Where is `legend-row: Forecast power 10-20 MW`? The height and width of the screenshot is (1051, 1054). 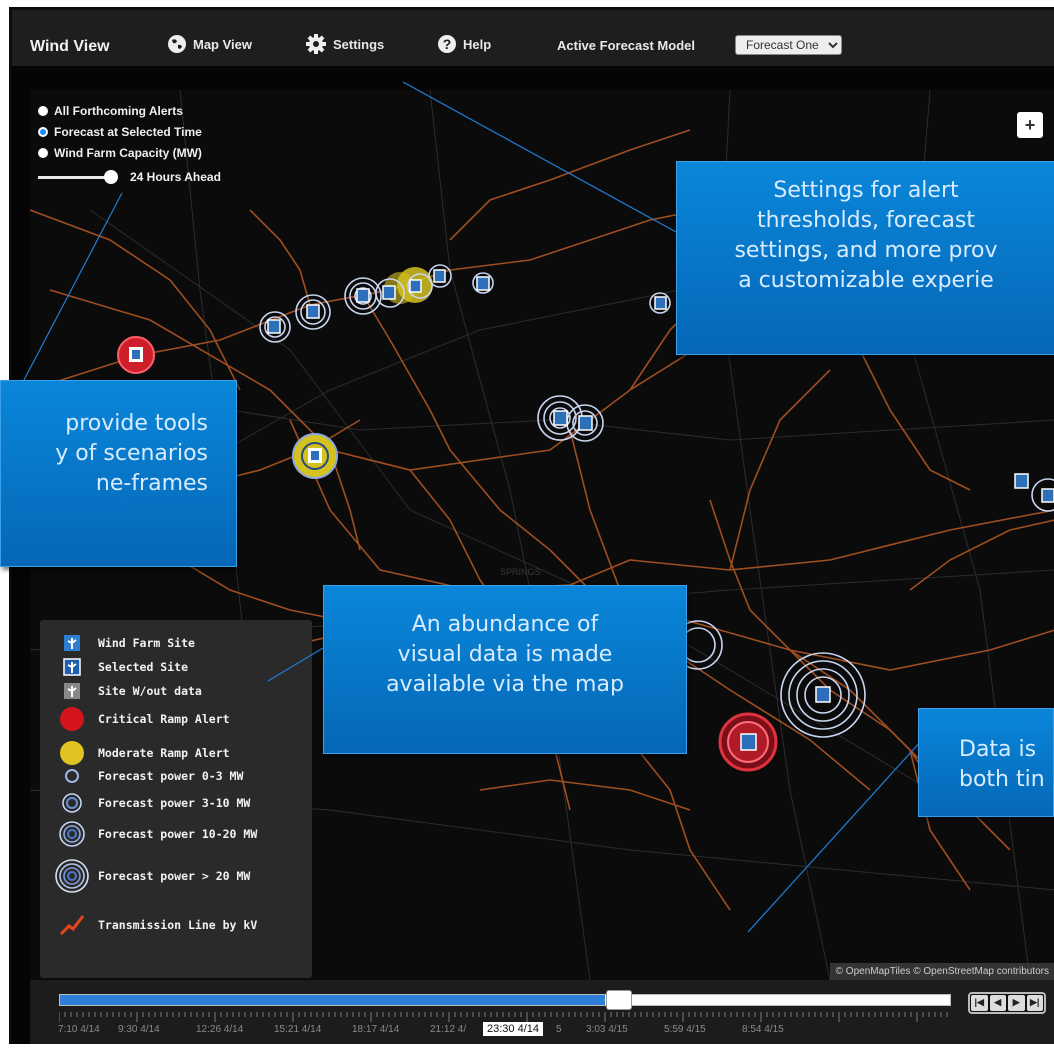
legend-row: Forecast power 10-20 MW is located at coordinates (154, 834).